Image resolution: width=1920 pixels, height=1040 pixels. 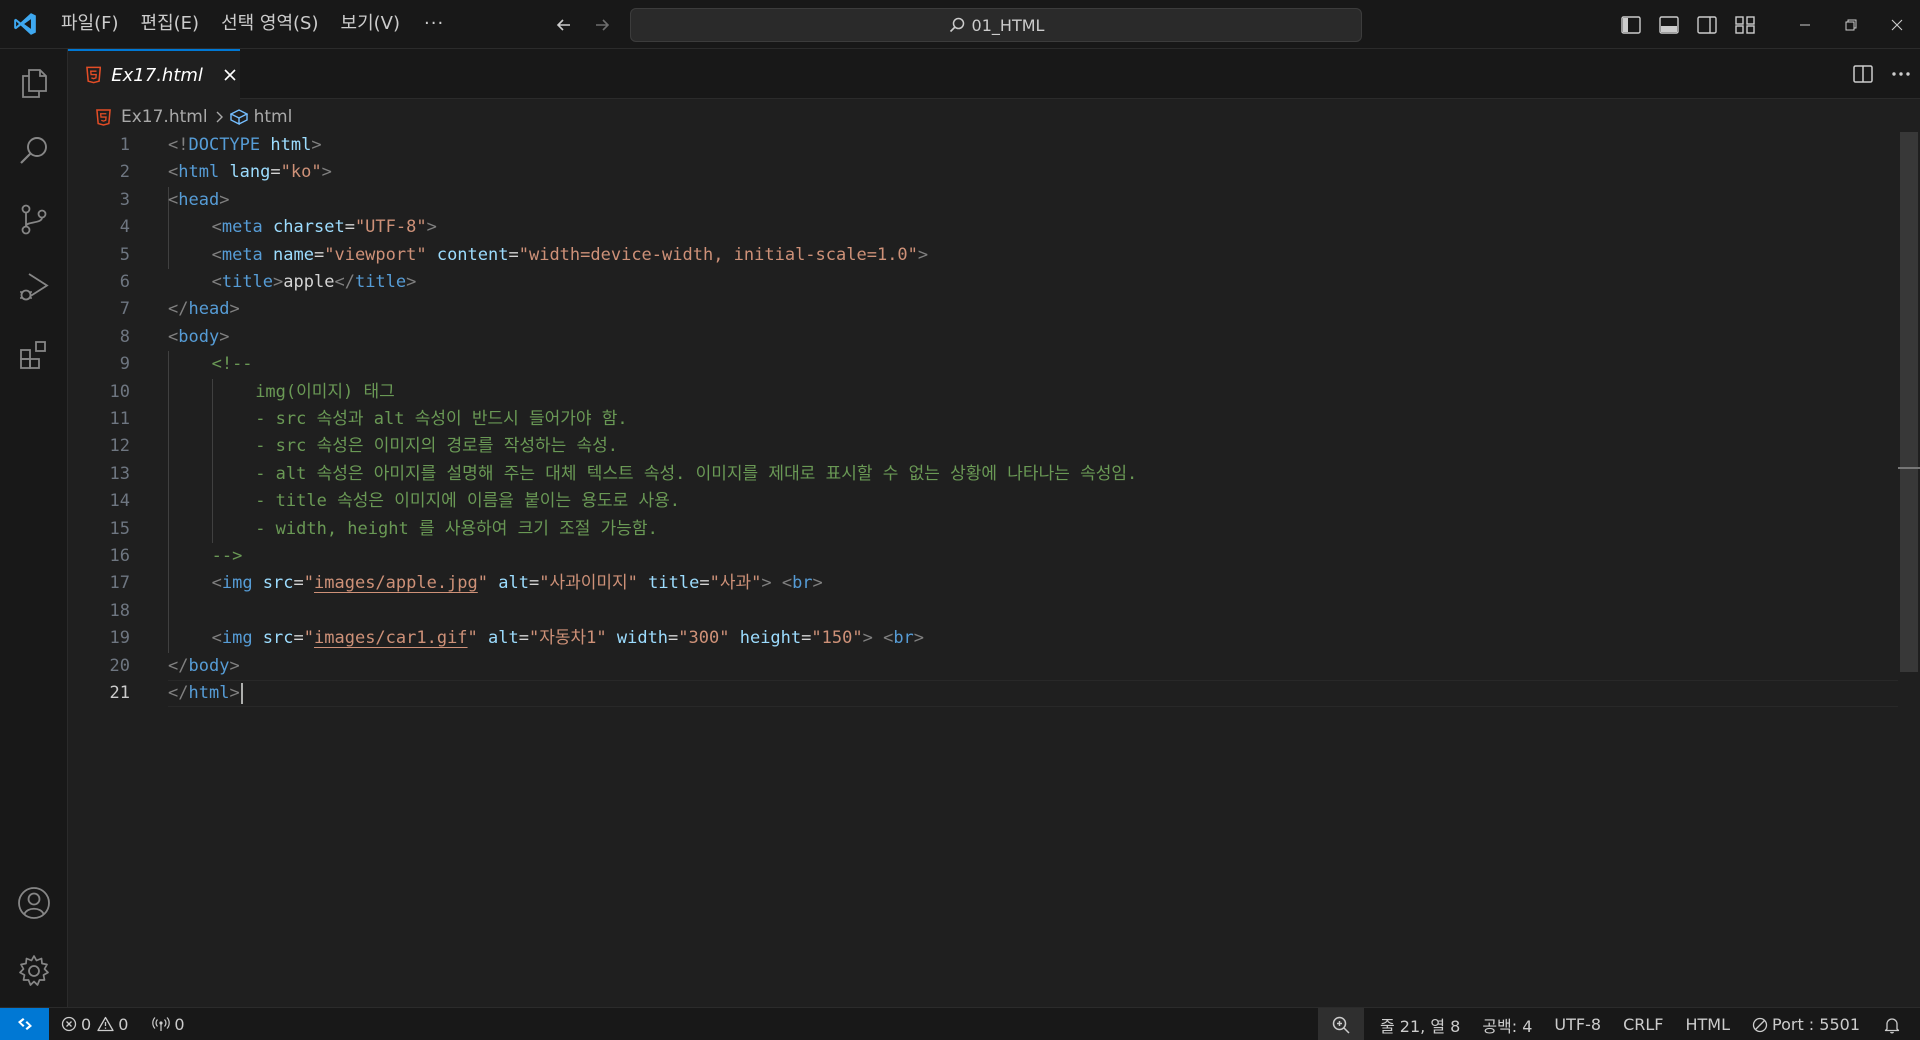 What do you see at coordinates (164, 117) in the screenshot?
I see `breadcrumb-file: Ex17.html` at bounding box center [164, 117].